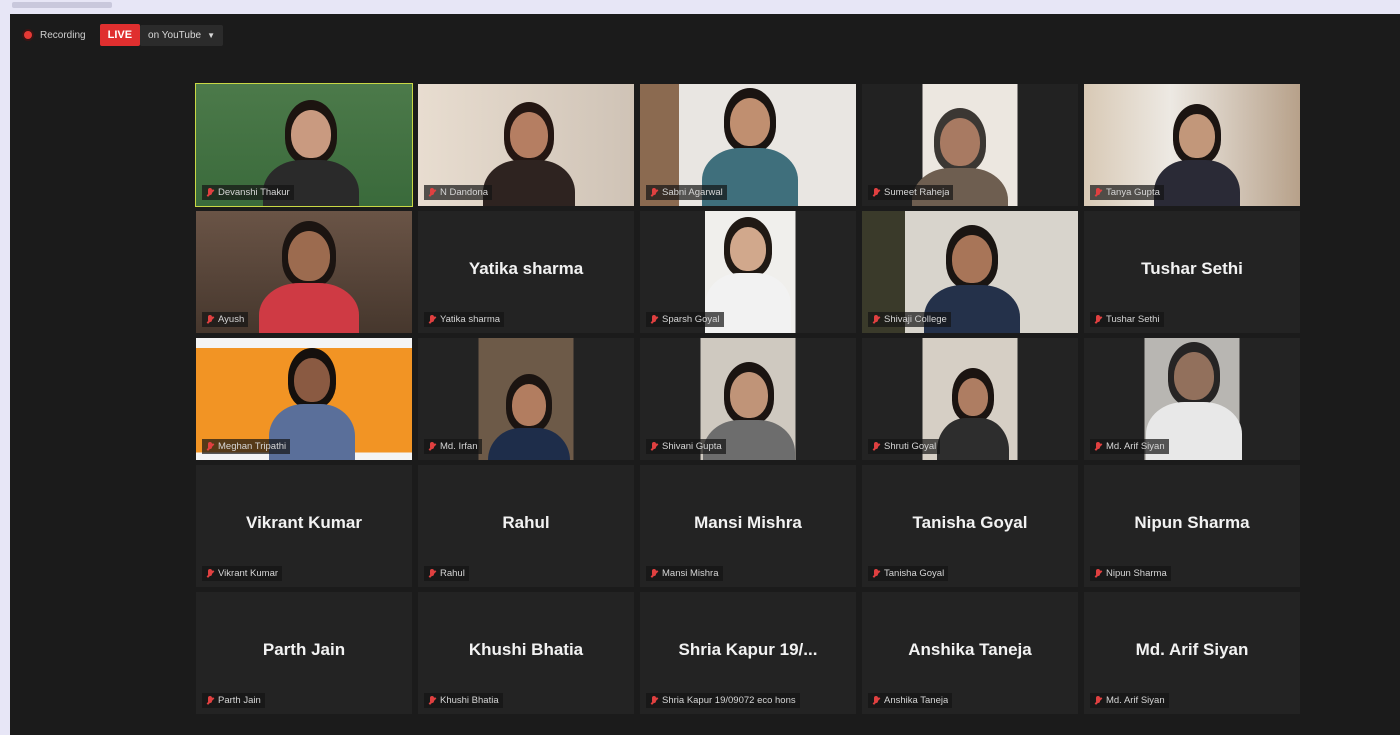 Image resolution: width=1400 pixels, height=735 pixels. I want to click on participant-tile: Mansi Mishra Mansi Mishra, so click(748, 526).